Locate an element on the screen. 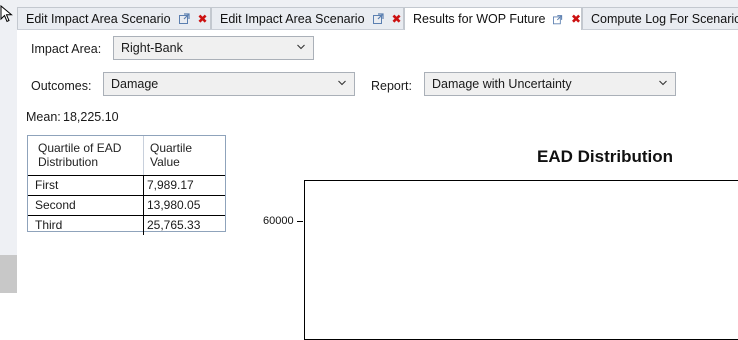 Image resolution: width=738 pixels, height=340 pixels. y-axis-tick-label: 60000 is located at coordinates (278, 221).